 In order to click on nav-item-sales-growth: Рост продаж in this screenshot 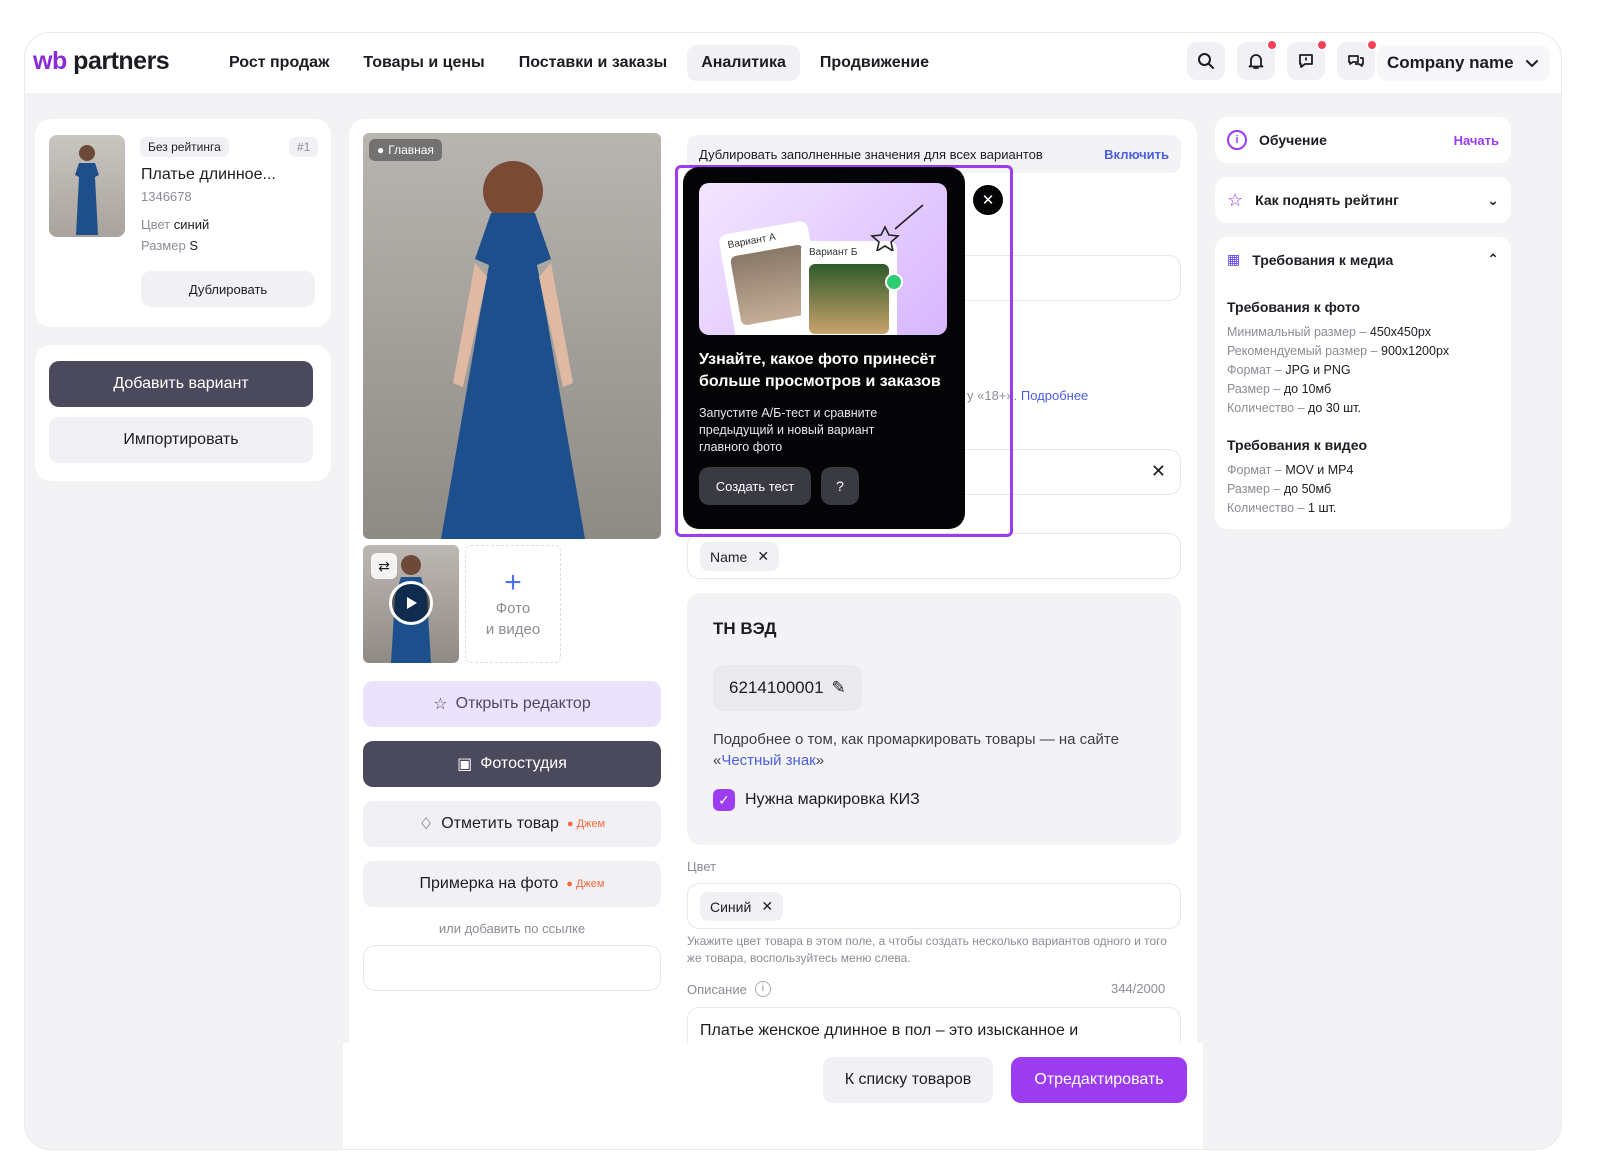, I will do `click(279, 63)`.